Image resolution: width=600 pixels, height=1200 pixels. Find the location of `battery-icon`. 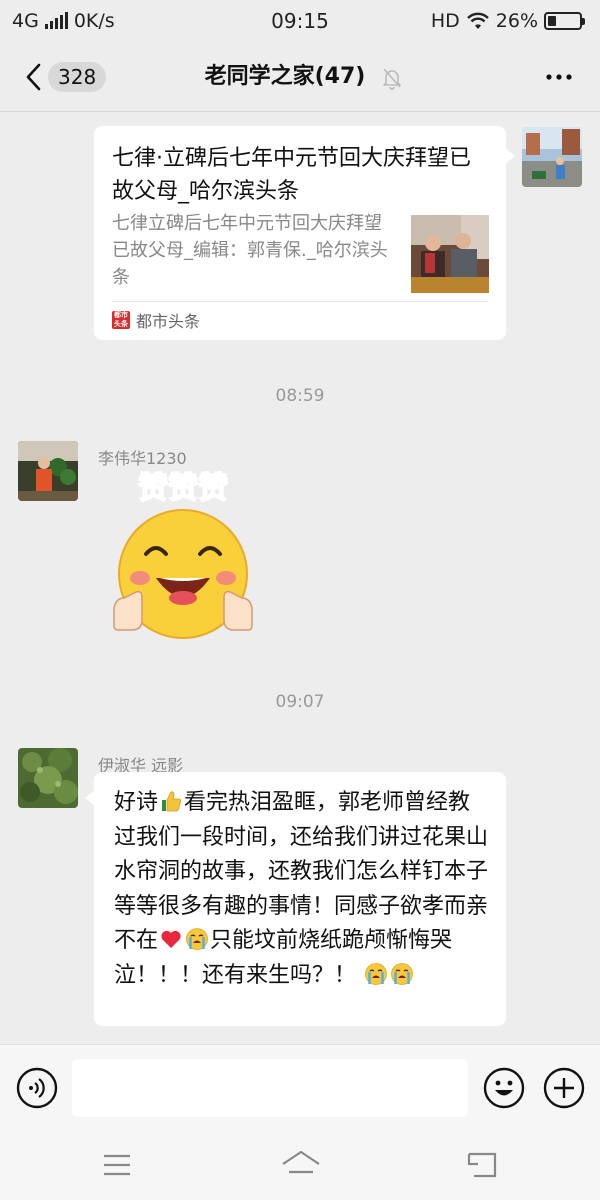

battery-icon is located at coordinates (564, 21).